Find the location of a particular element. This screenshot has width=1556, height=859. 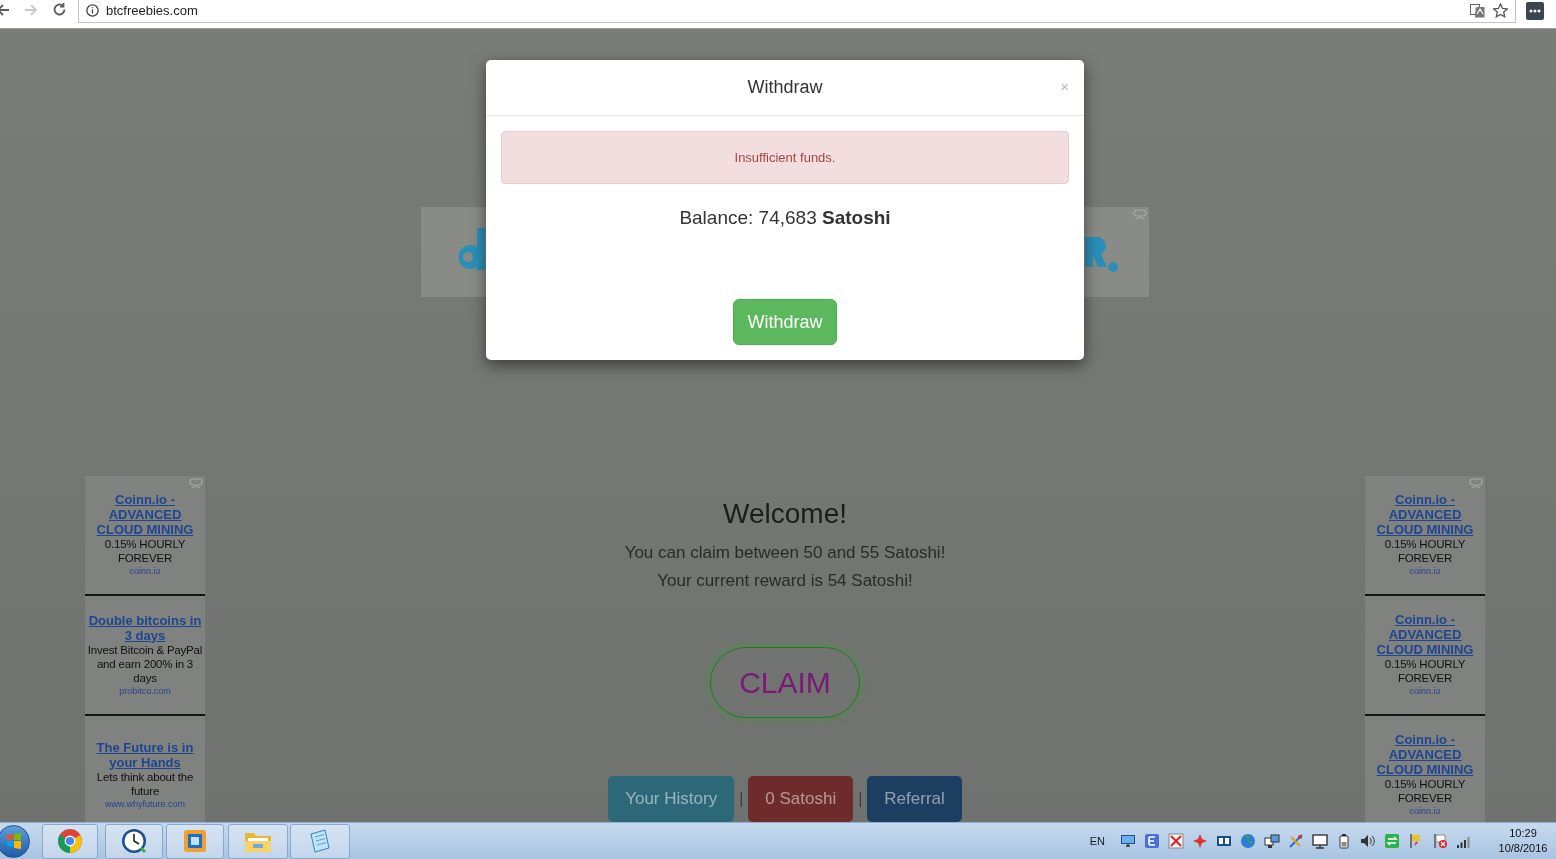

clock-time: 10:29 is located at coordinates (1523, 833).